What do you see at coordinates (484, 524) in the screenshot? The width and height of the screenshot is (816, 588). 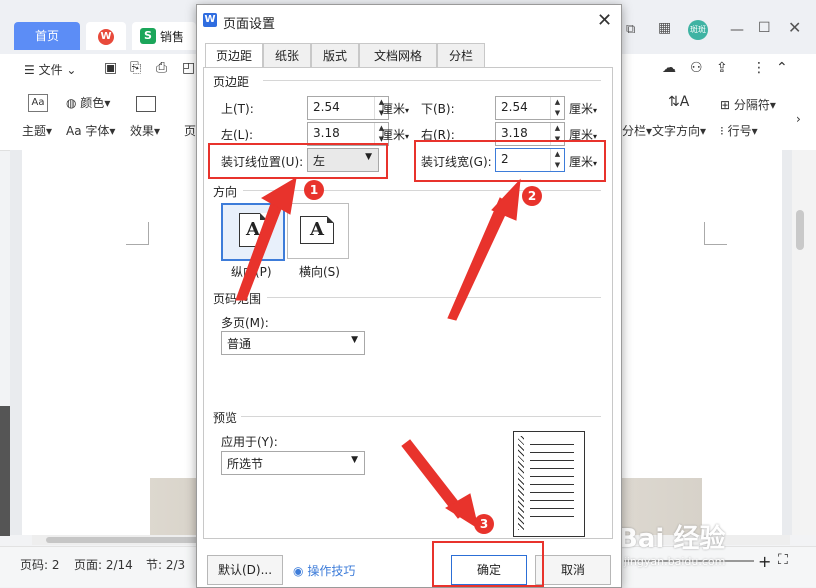 I see `annotation-marker-3: 3` at bounding box center [484, 524].